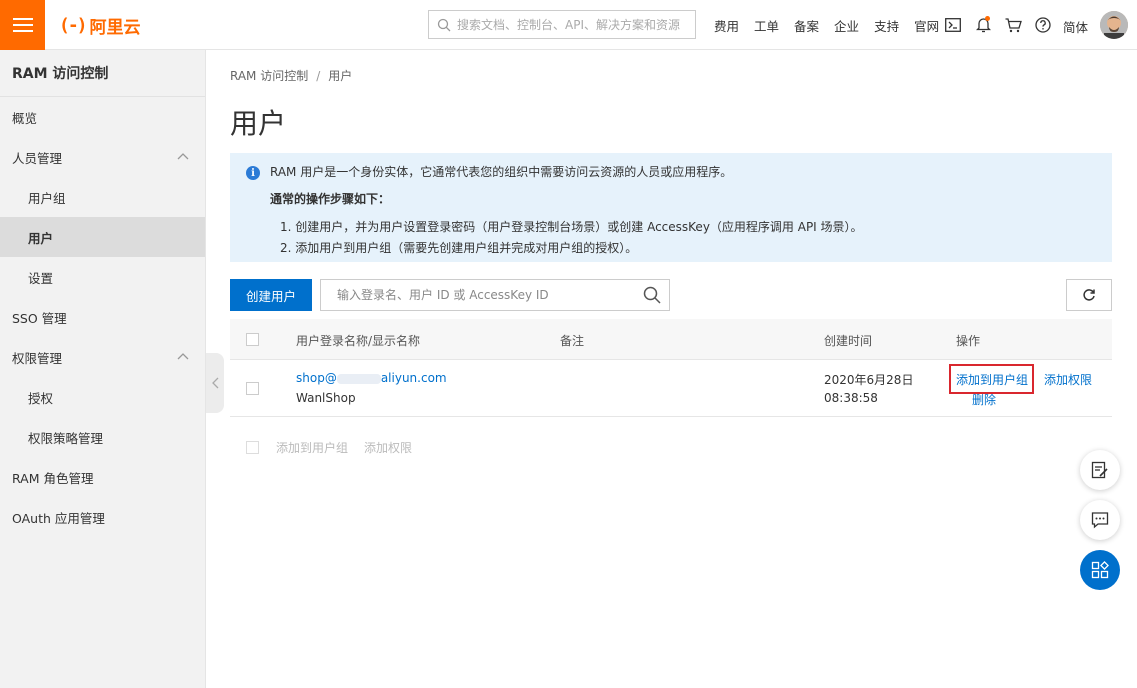 The image size is (1137, 688). I want to click on nav-ticket: 工单, so click(766, 25).